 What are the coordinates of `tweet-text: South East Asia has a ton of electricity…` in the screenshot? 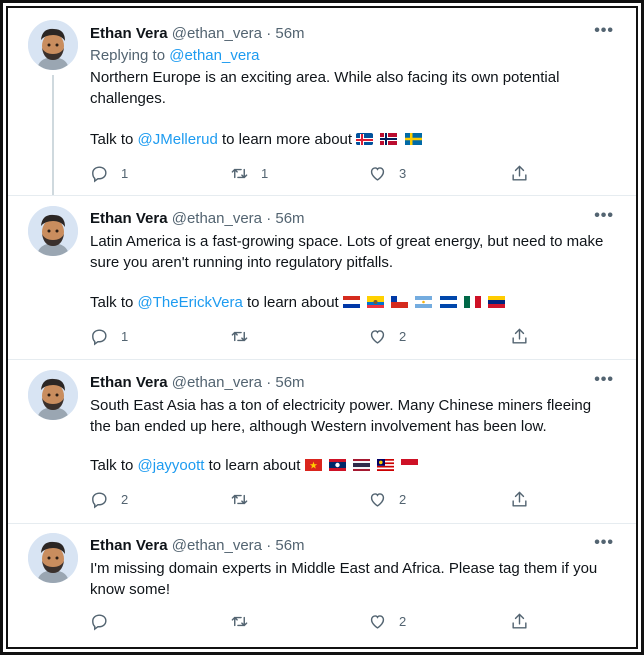 It's located at (341, 416).